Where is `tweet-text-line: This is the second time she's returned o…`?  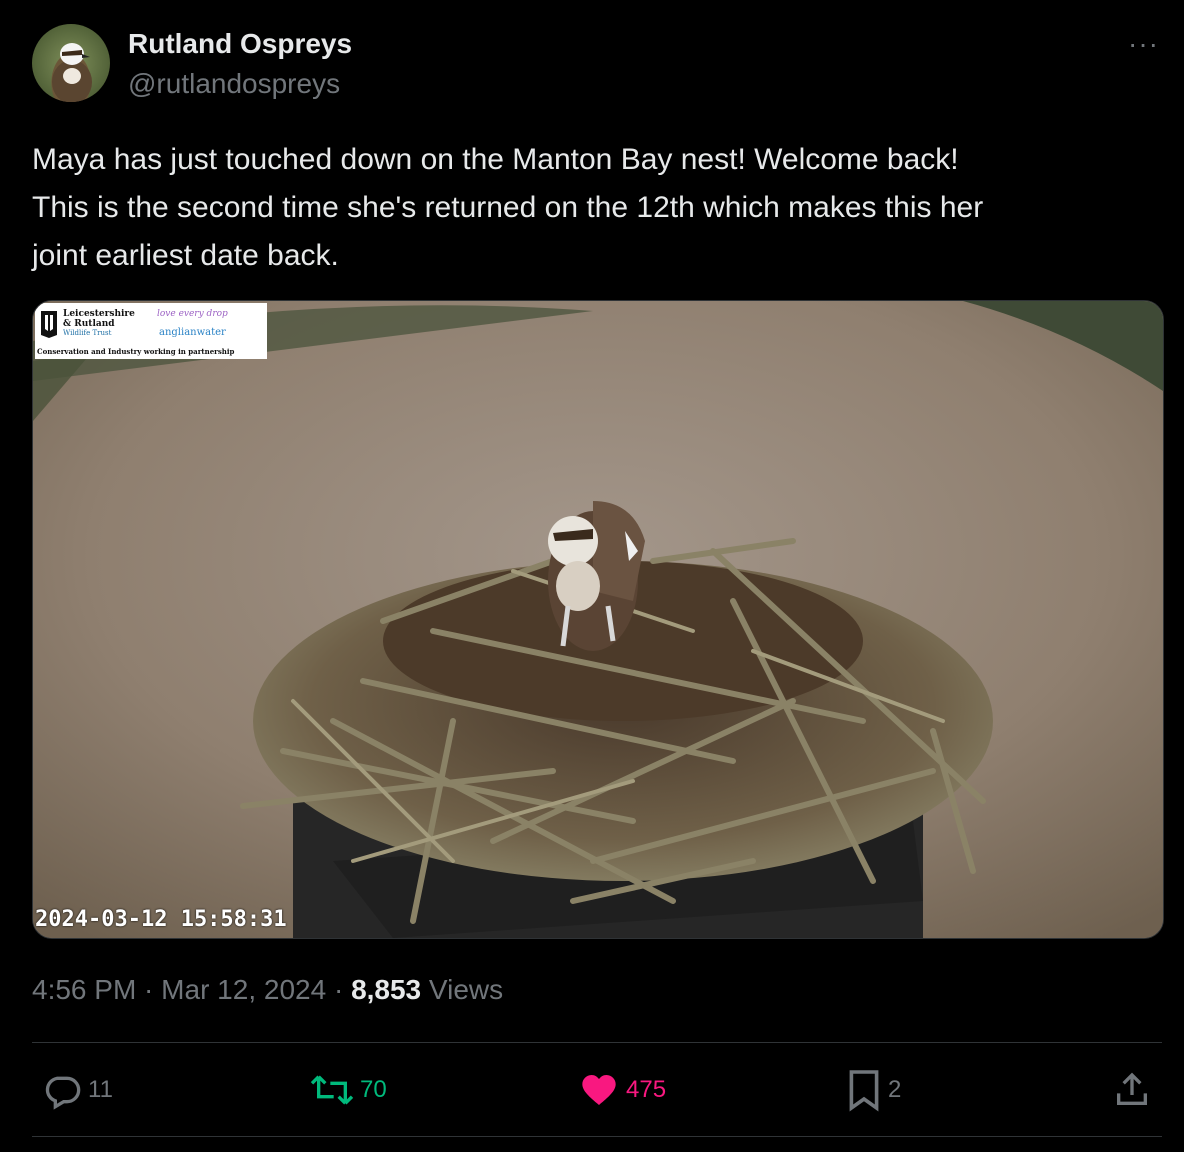
tweet-text-line: This is the second time she's returned o… is located at coordinates (508, 207).